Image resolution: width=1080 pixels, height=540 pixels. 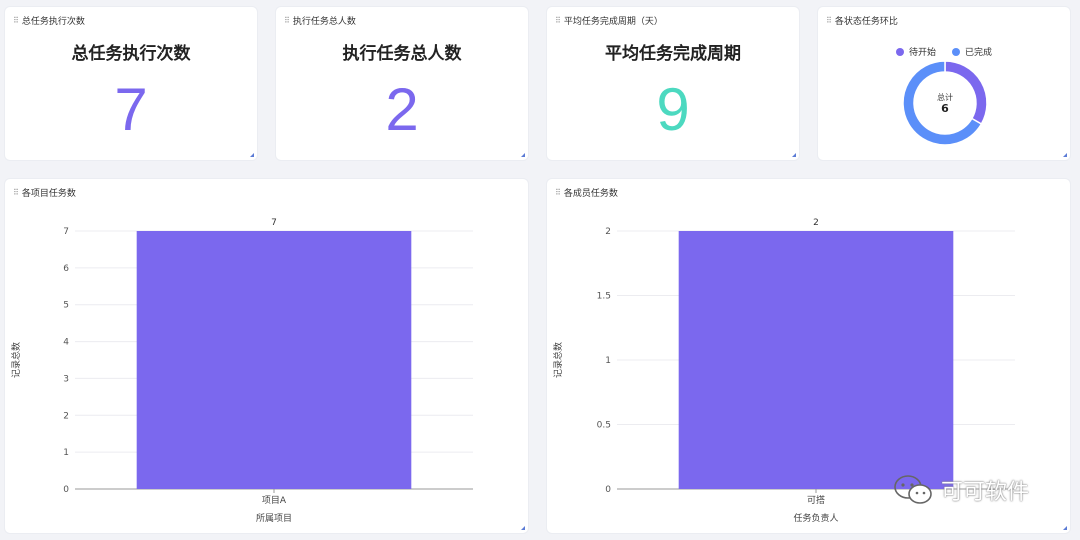 I want to click on watermark-text: 可可软件, so click(x=985, y=492).